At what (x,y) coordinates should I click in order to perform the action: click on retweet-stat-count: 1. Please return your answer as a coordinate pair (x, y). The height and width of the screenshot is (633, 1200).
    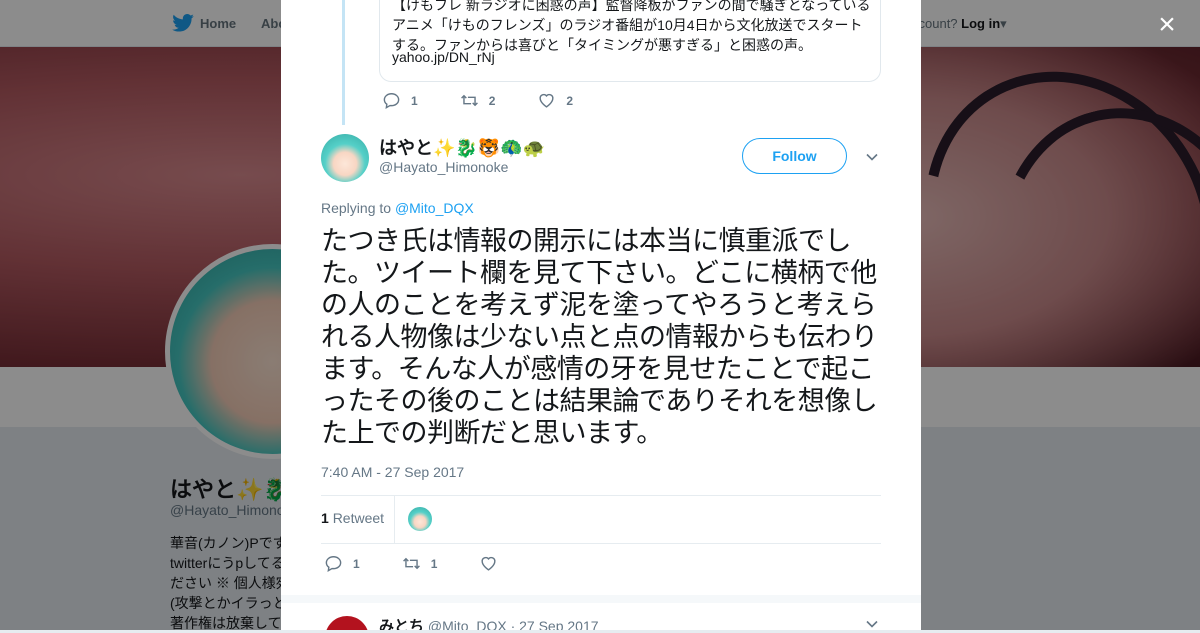
    Looking at the image, I should click on (325, 518).